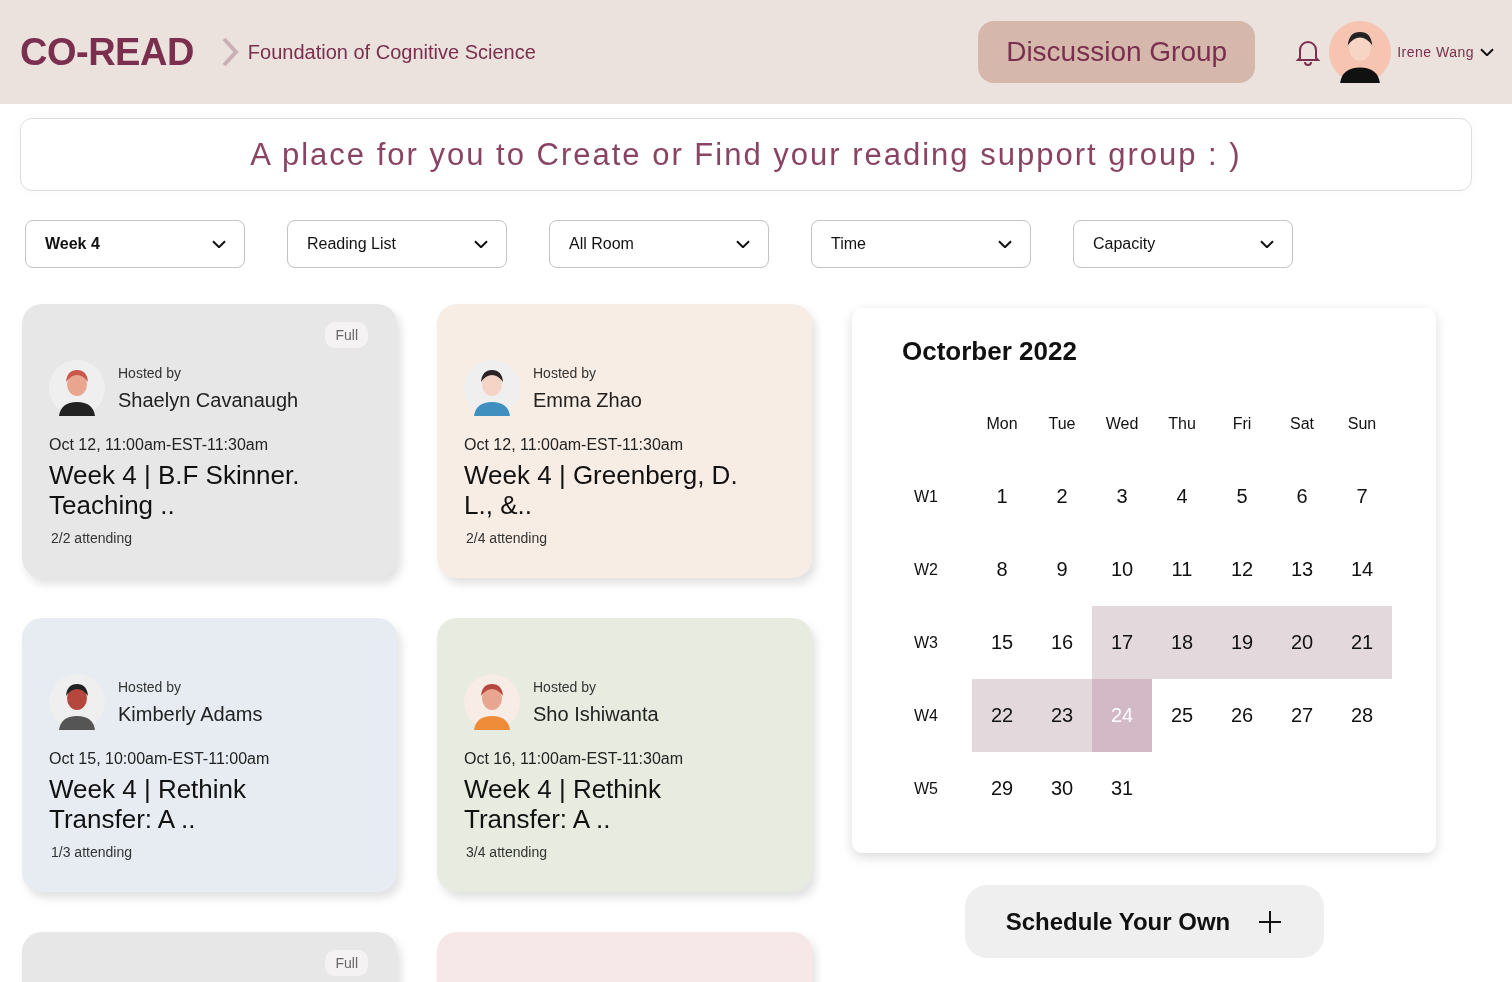 Image resolution: width=1512 pixels, height=982 pixels. I want to click on breadcrumb-link: Foundation of Cognitive Science, so click(391, 52).